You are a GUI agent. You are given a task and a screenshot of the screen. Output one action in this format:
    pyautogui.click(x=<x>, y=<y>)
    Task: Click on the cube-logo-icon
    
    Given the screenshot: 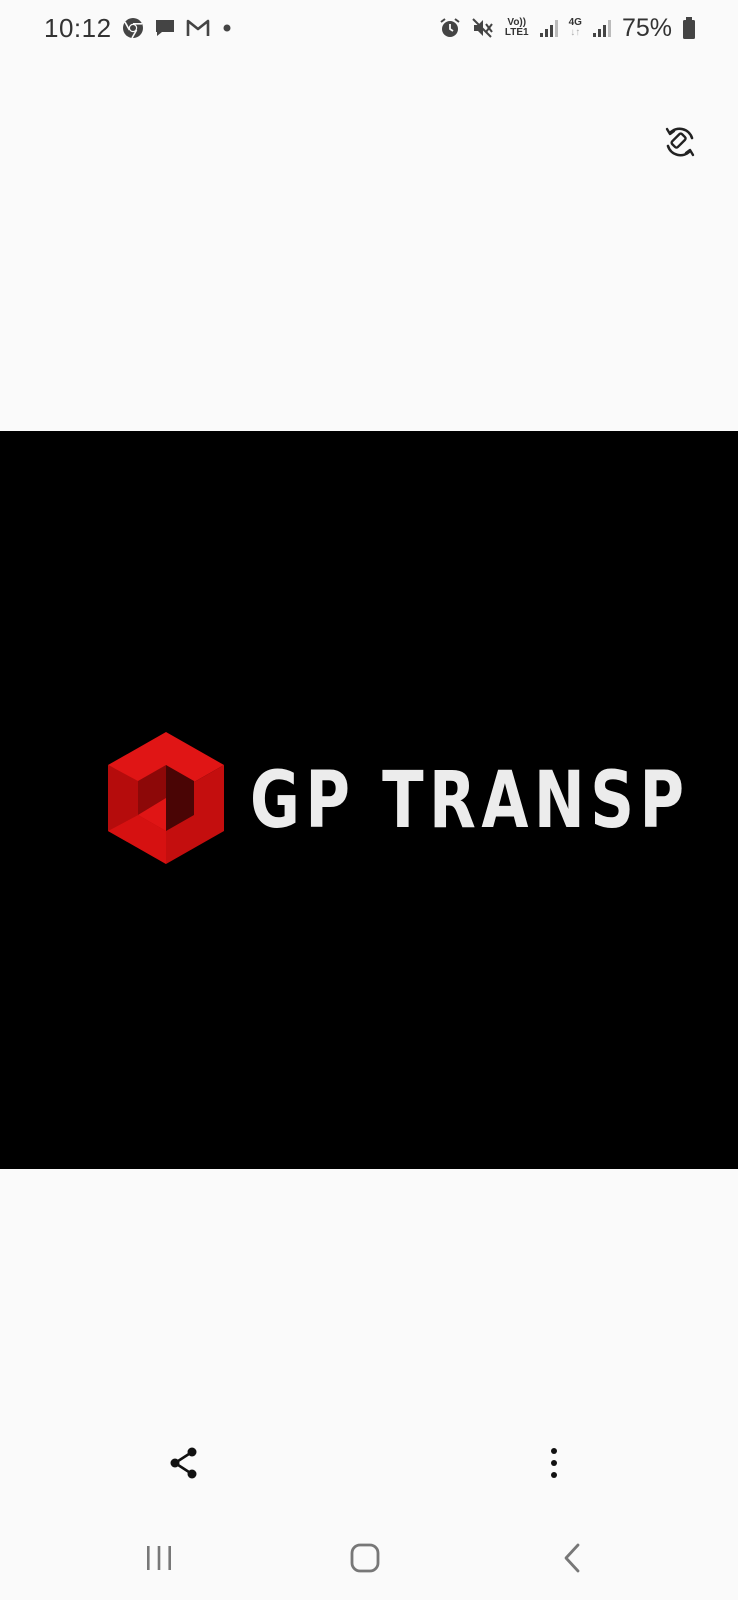 What is the action you would take?
    pyautogui.click(x=166, y=800)
    